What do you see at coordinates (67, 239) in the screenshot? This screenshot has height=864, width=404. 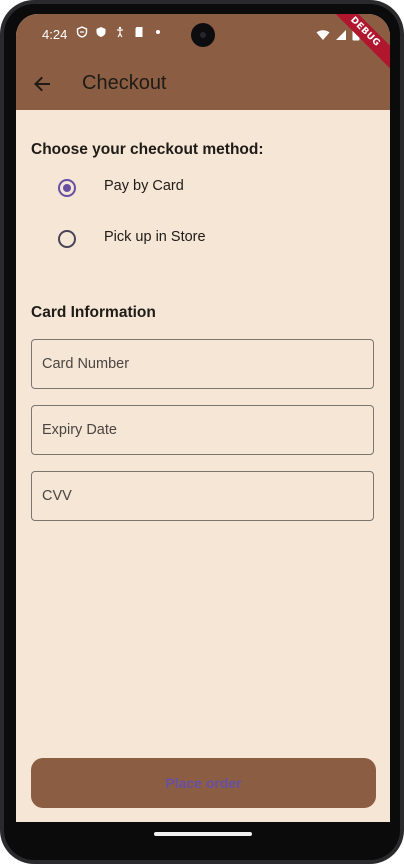 I see `radio-button-unselected` at bounding box center [67, 239].